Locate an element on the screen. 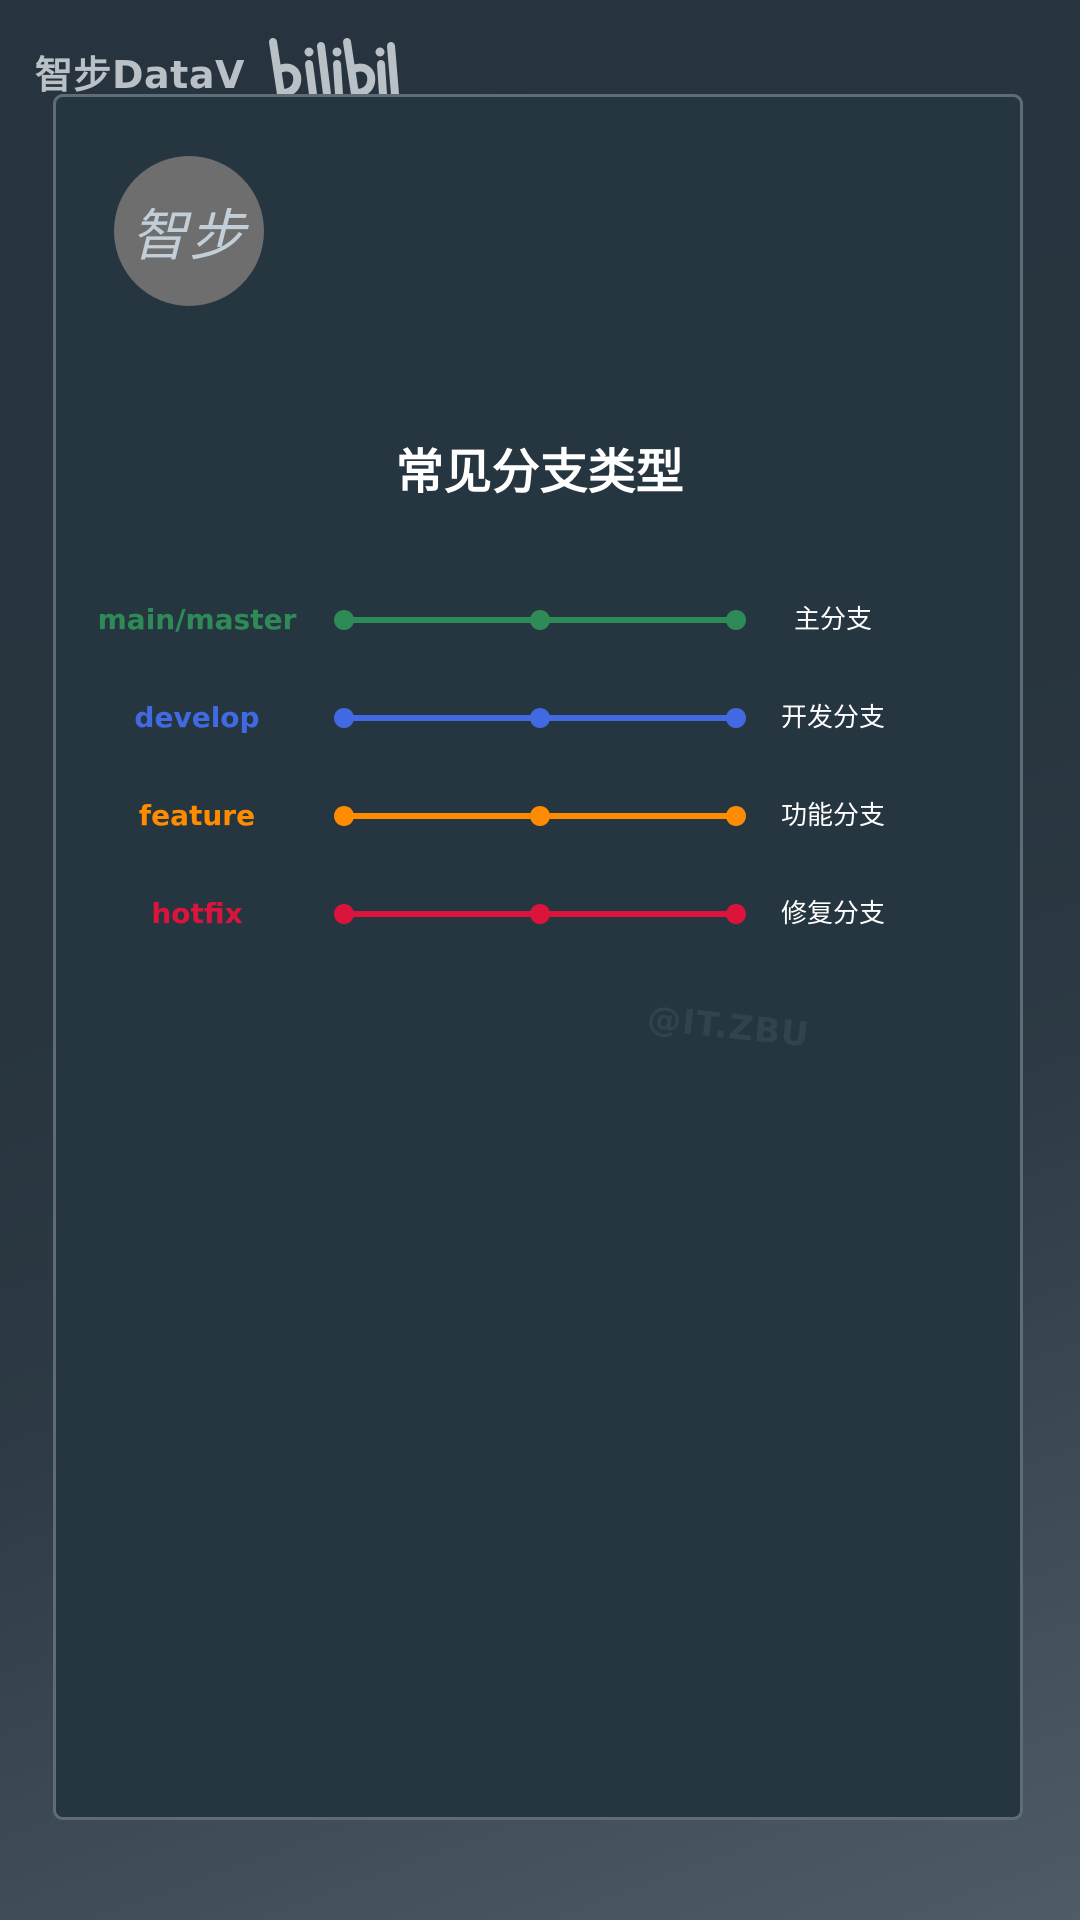 This screenshot has width=1080, height=1920. branch-row: main/master 主分支 is located at coordinates (540, 620).